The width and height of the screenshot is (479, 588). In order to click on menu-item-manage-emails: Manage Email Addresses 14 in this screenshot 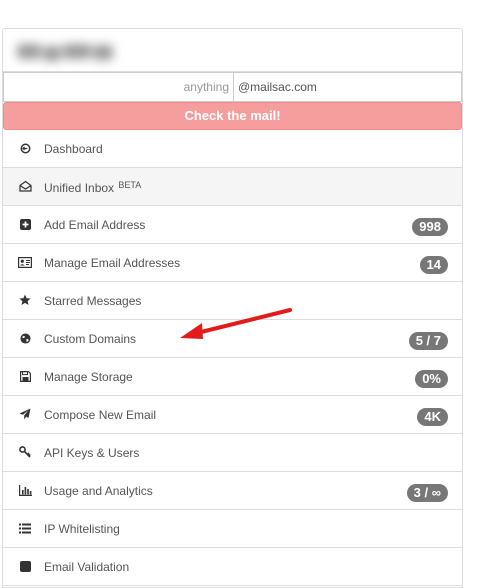, I will do `click(232, 263)`.